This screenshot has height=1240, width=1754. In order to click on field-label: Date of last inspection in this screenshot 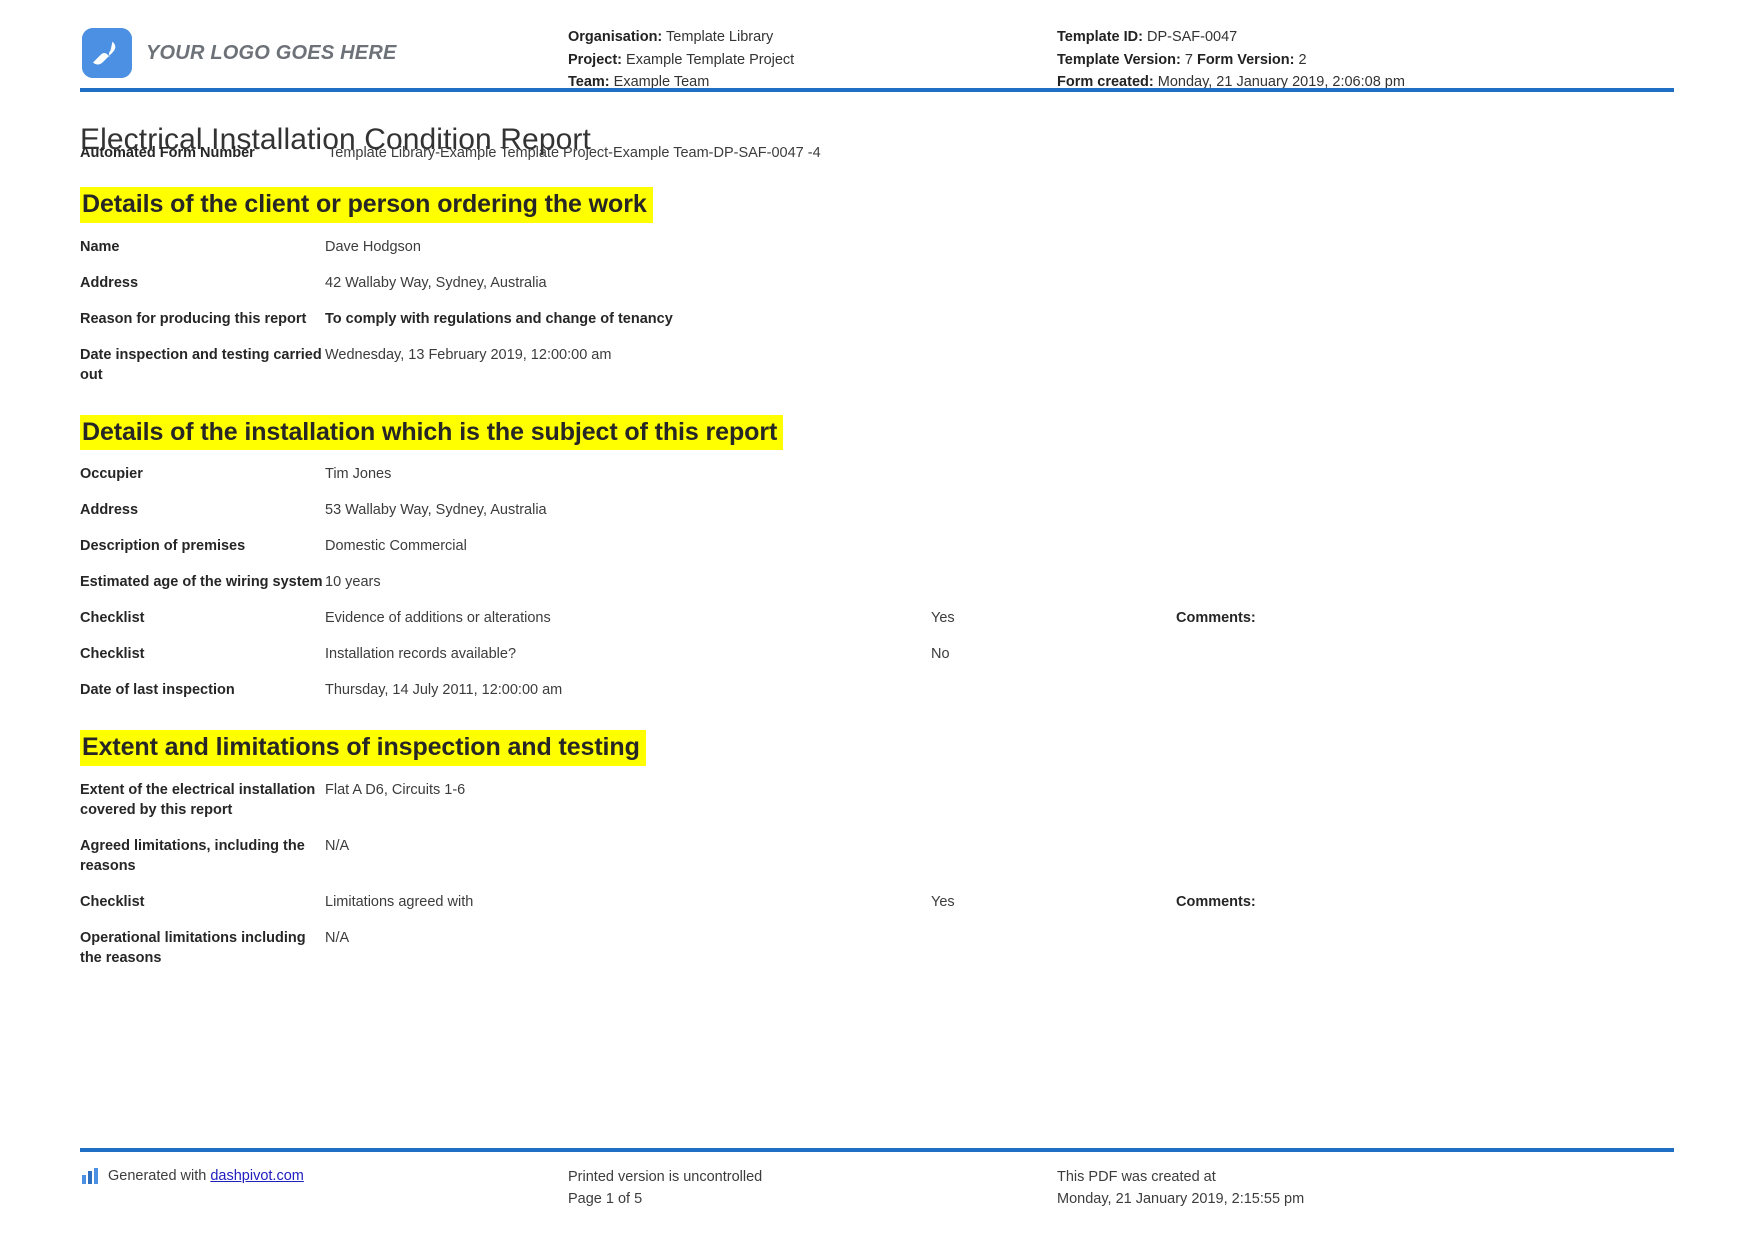, I will do `click(157, 690)`.